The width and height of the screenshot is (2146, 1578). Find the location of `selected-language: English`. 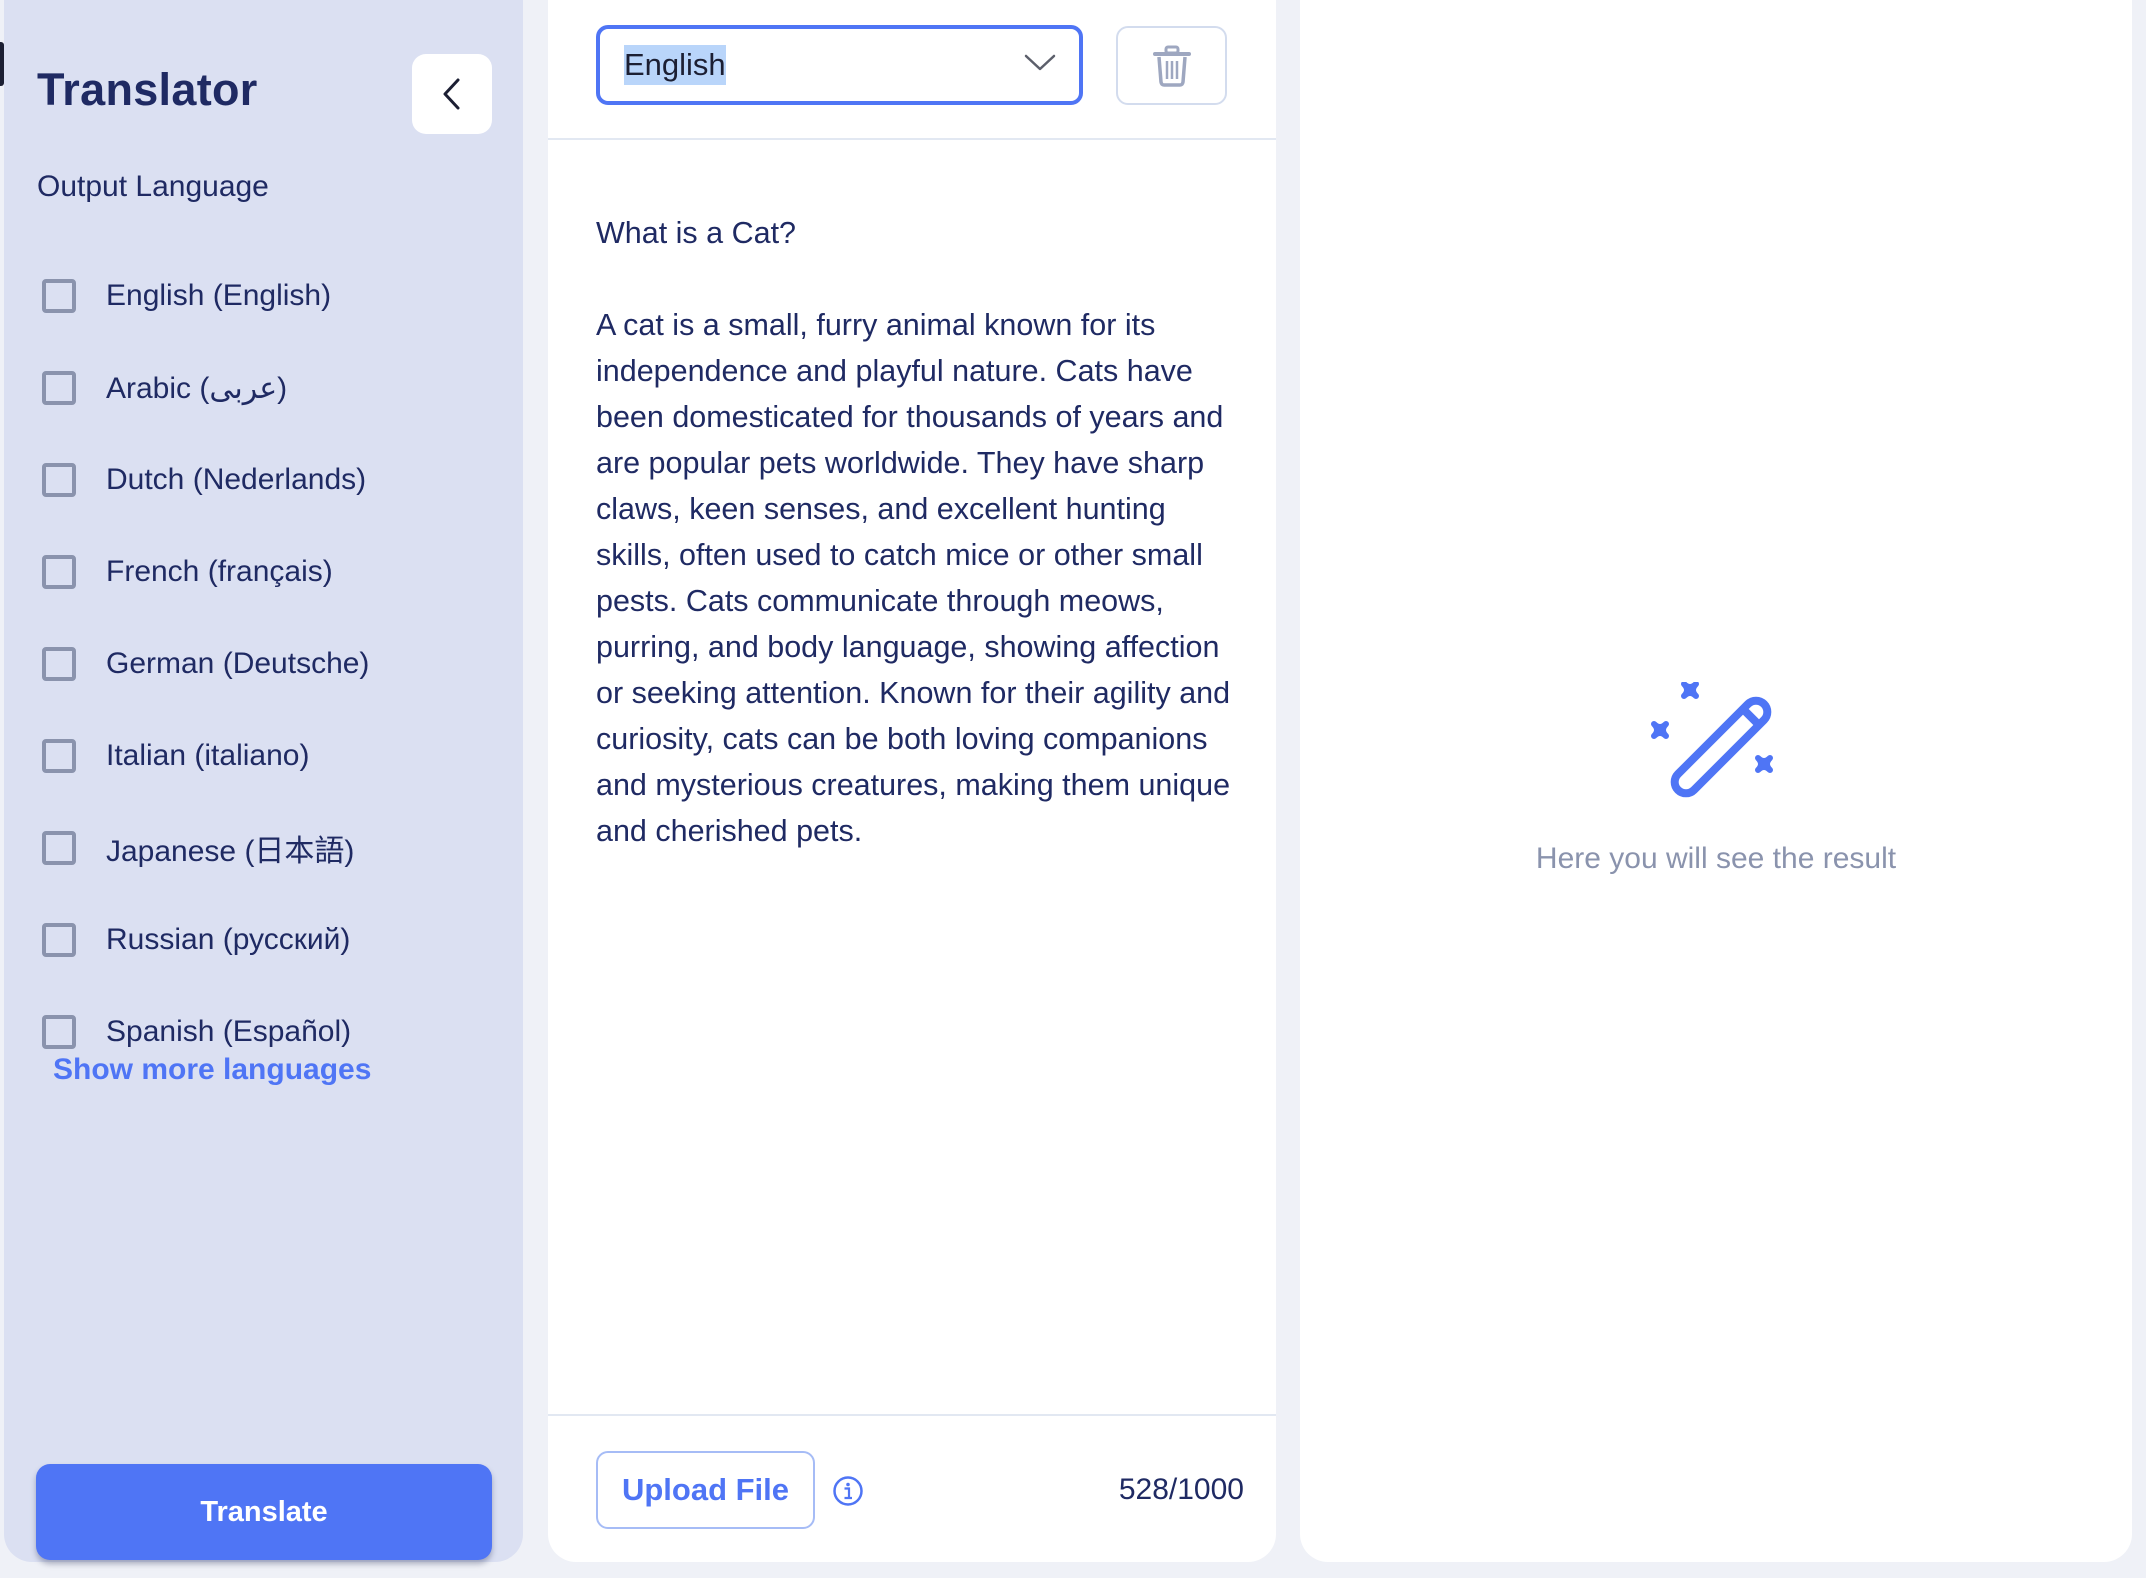

selected-language: English is located at coordinates (675, 65).